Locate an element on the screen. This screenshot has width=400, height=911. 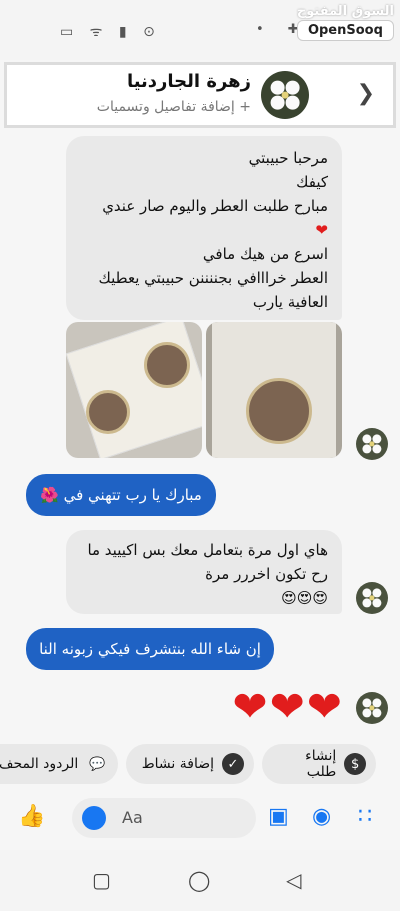
outgoing-message-1: مبارك يا رب تتهني في 🌺 is located at coordinates (121, 495).